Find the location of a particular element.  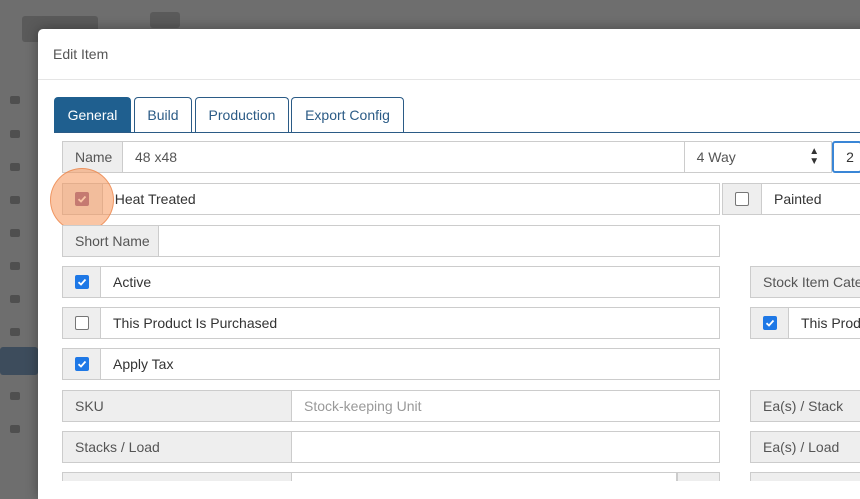

ea-stack-row: Ea(s) / Stack is located at coordinates (805, 406).